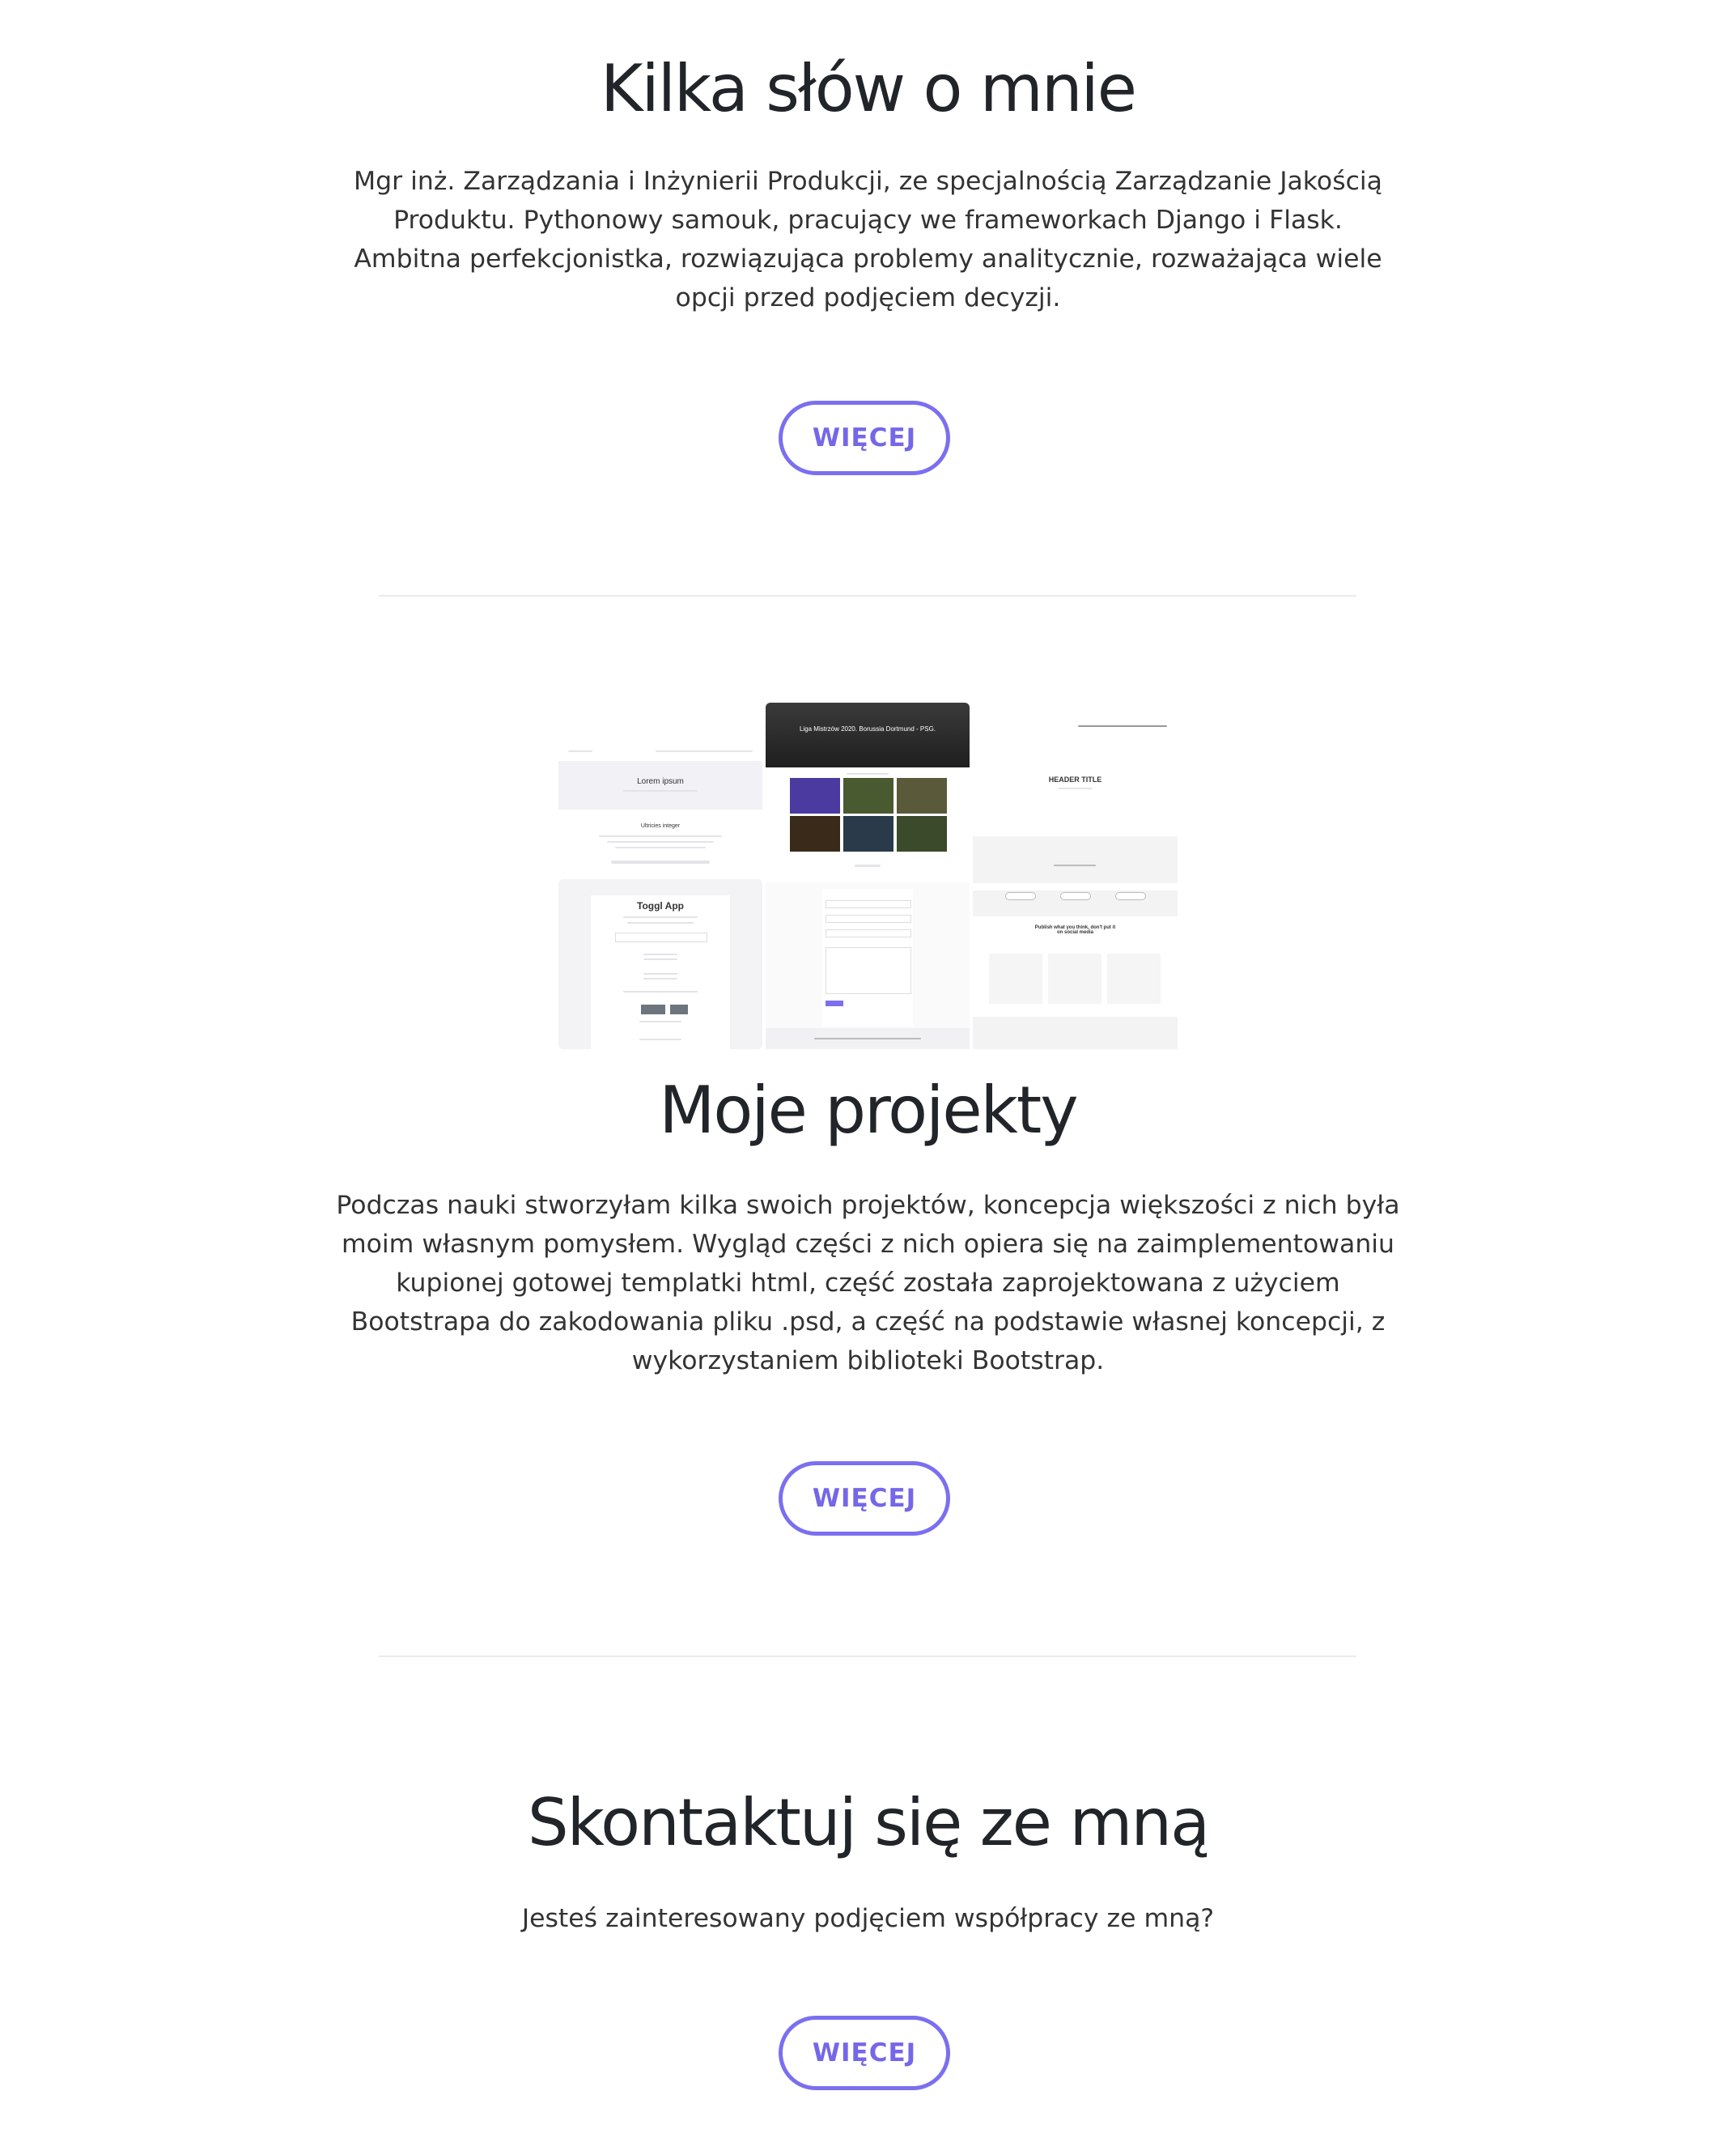  Describe the element at coordinates (864, 438) in the screenshot. I see `about-more-button: WIĘCEJ` at that location.